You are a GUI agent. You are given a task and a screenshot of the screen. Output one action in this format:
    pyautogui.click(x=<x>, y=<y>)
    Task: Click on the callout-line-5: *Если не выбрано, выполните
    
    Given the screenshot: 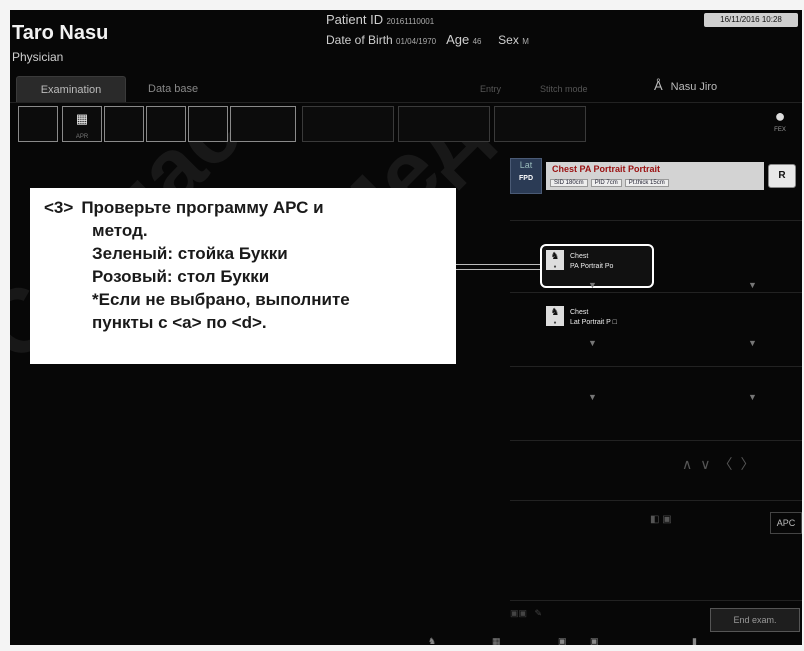 What is the action you would take?
    pyautogui.click(x=221, y=299)
    